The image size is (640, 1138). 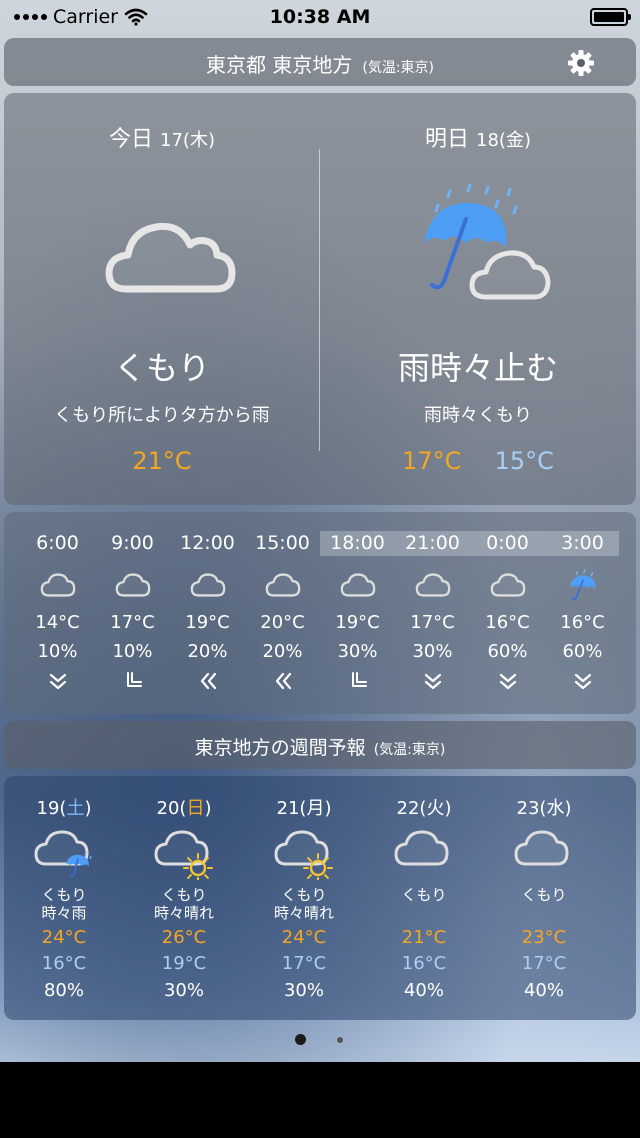 I want to click on weekly-high-temp: 23°C, so click(x=544, y=937).